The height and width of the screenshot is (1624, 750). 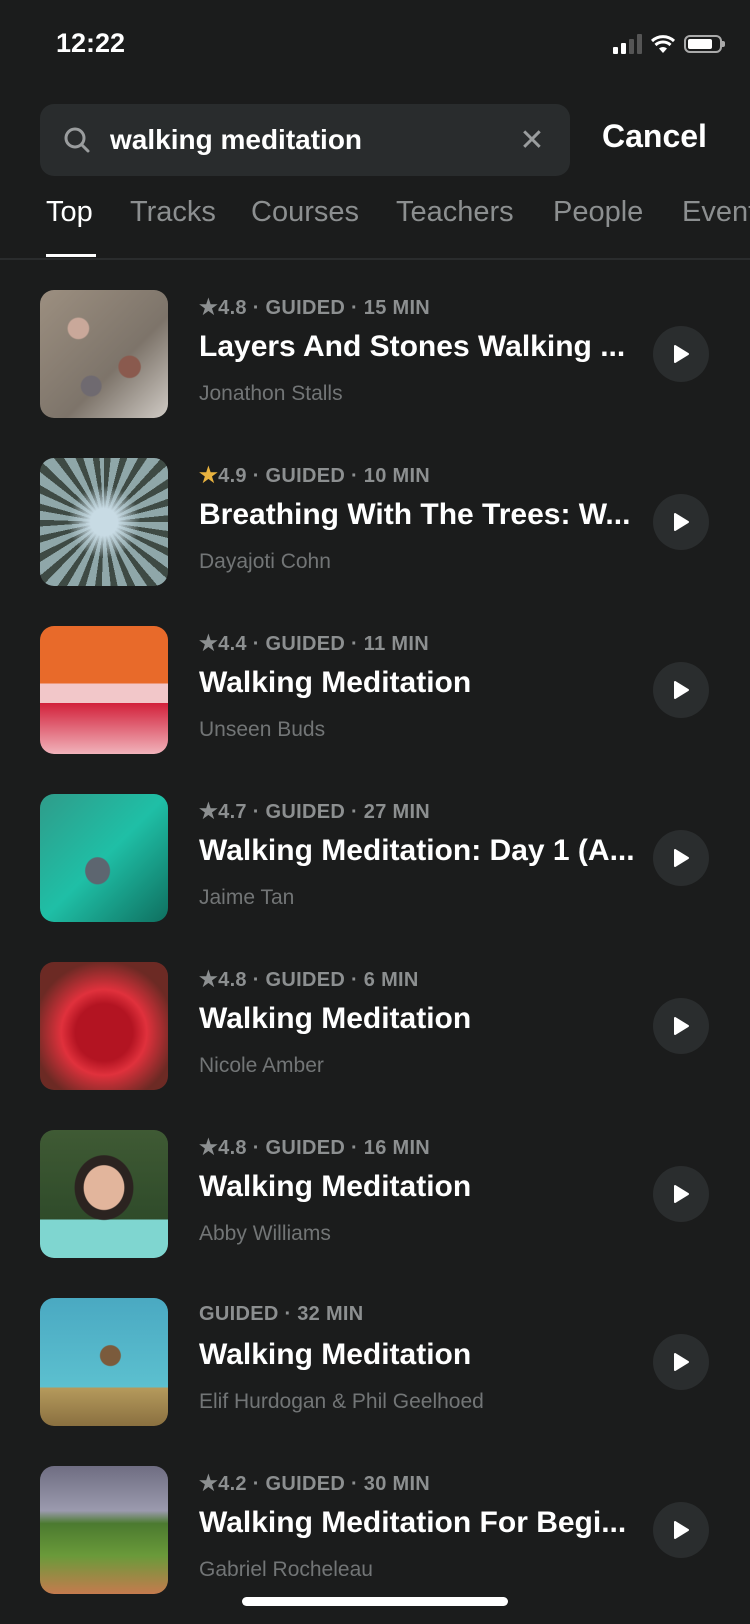 What do you see at coordinates (342, 980) in the screenshot?
I see `result-type-duration: GUIDED · 6 MIN` at bounding box center [342, 980].